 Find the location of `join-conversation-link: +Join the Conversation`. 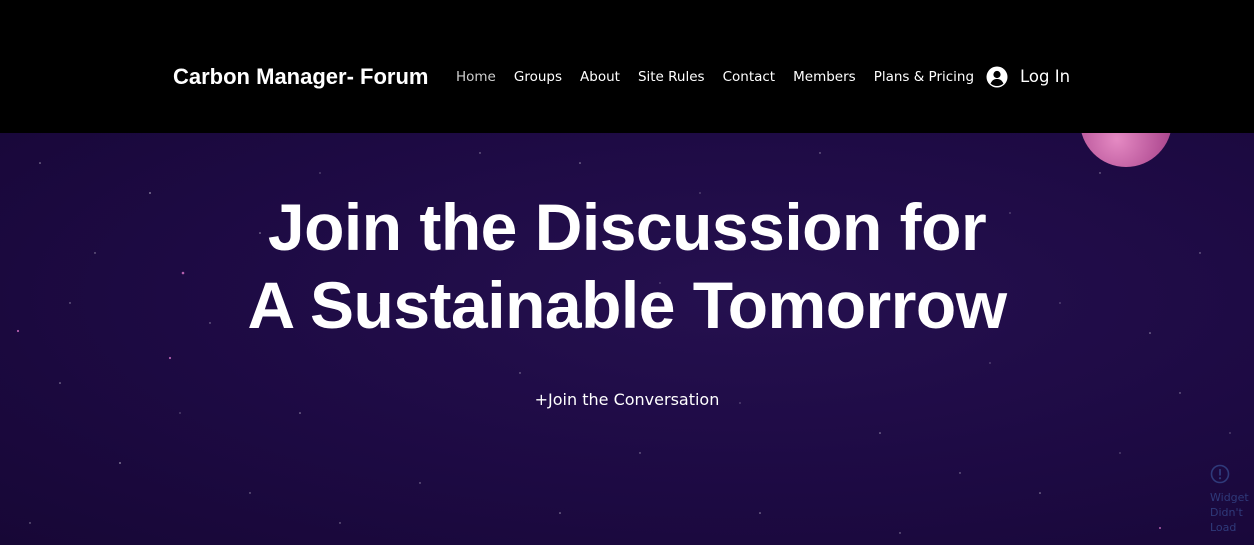

join-conversation-link: +Join the Conversation is located at coordinates (627, 399).